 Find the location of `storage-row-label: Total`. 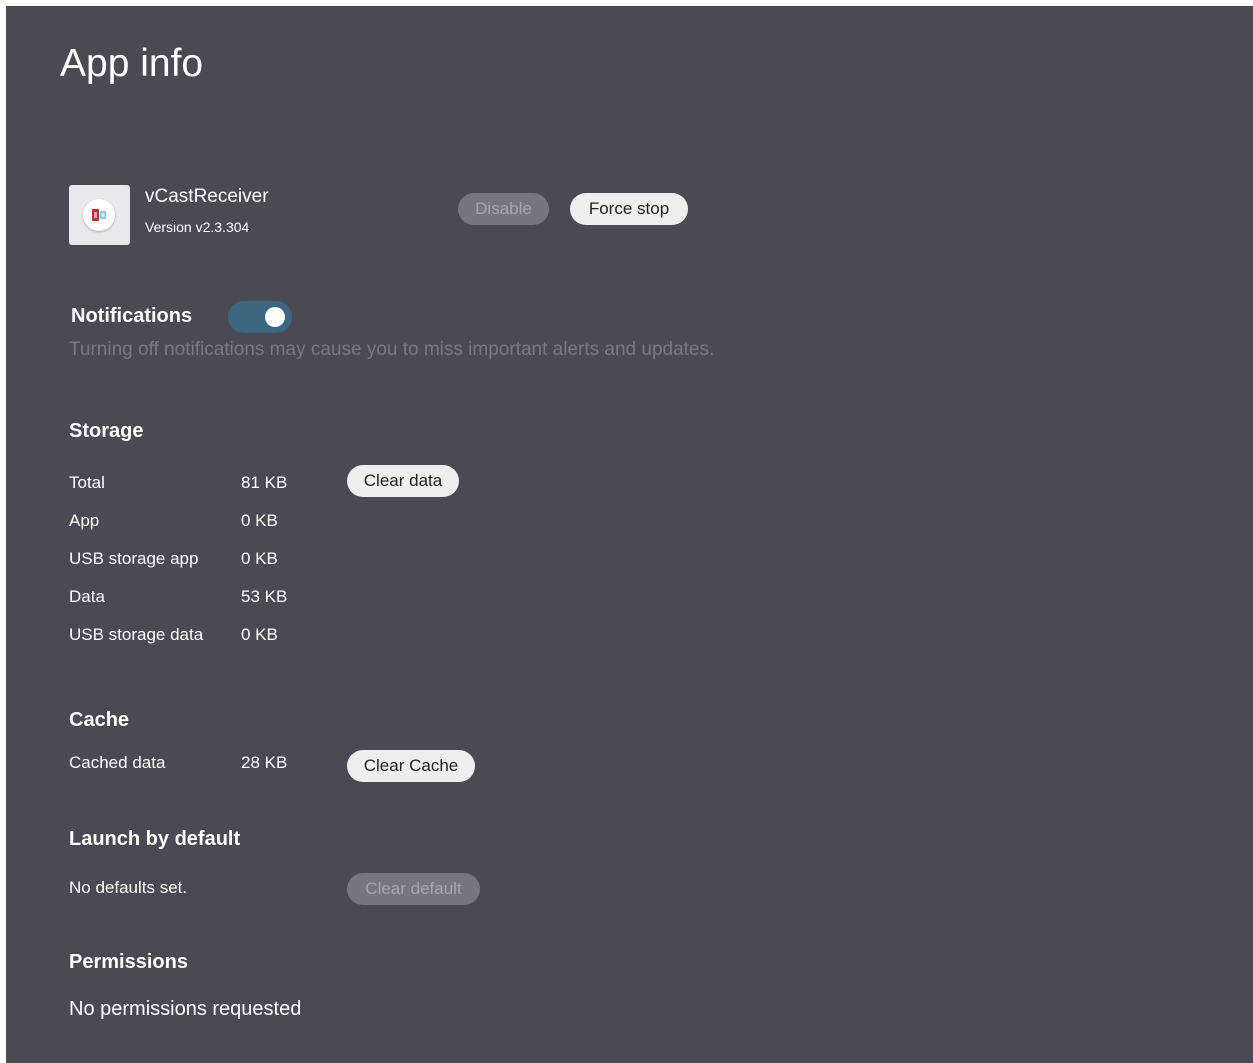

storage-row-label: Total is located at coordinates (87, 482).